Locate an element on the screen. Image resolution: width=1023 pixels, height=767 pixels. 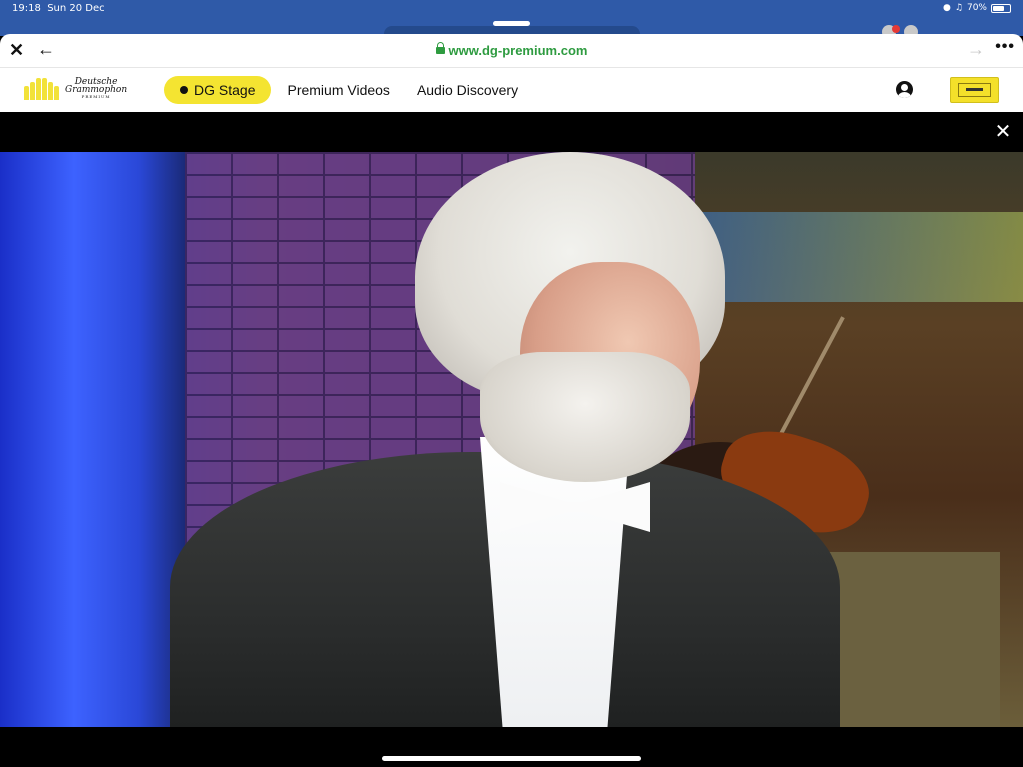
url-display: www.dg-premium.com is located at coordinates (511, 50).